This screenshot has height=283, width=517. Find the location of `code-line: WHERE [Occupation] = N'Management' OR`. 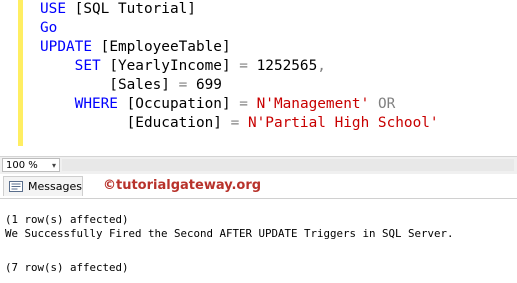

code-line: WHERE [Occupation] = N'Management' OR is located at coordinates (218, 104).